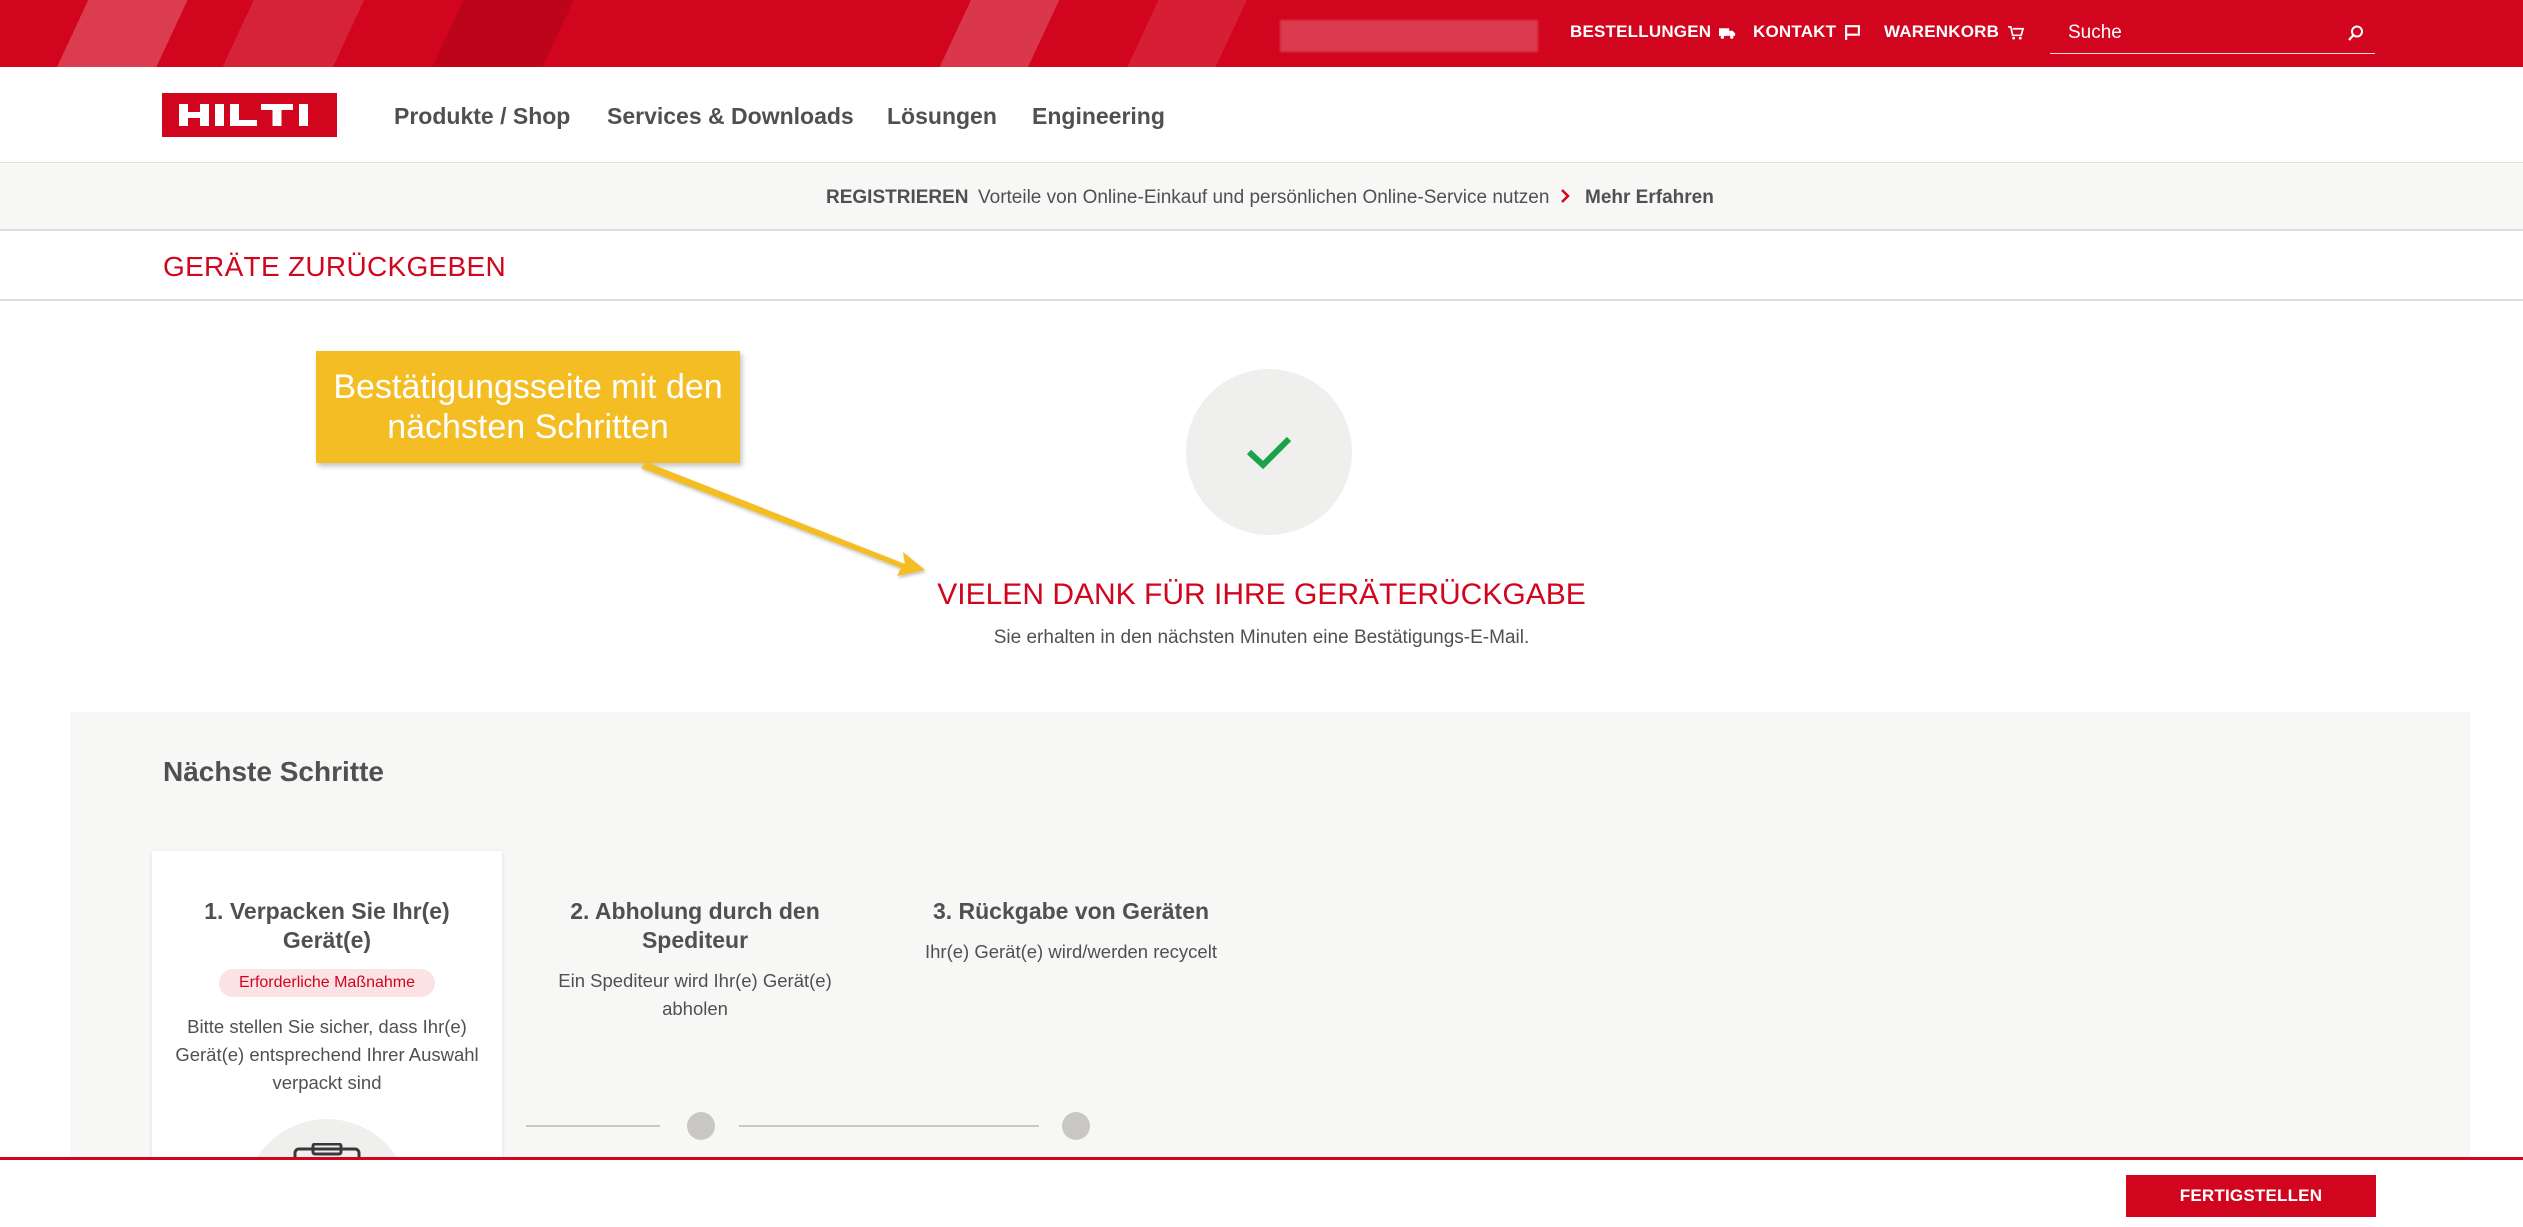  What do you see at coordinates (1261, 33) in the screenshot?
I see `top-utility-bar: BESTELLUNGEN KONTAKT WARENKORB` at bounding box center [1261, 33].